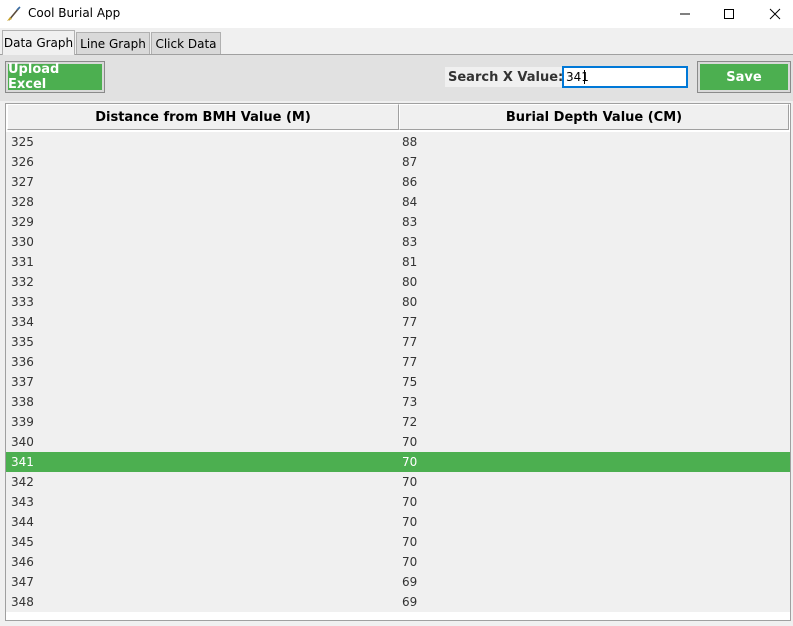 The height and width of the screenshot is (626, 793). Describe the element at coordinates (410, 382) in the screenshot. I see `cell-depth: 75` at that location.